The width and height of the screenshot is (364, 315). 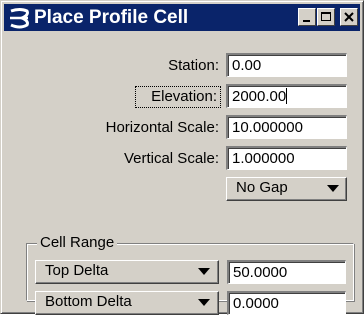 I want to click on top-delta-input: 50.0000, so click(x=286, y=272).